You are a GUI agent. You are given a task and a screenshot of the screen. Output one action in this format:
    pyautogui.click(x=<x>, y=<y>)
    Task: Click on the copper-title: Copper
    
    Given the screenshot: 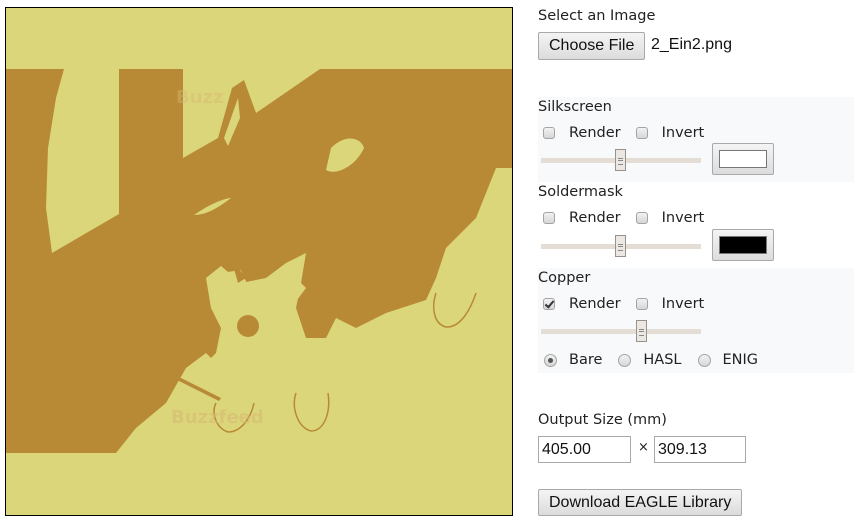 What is the action you would take?
    pyautogui.click(x=564, y=278)
    